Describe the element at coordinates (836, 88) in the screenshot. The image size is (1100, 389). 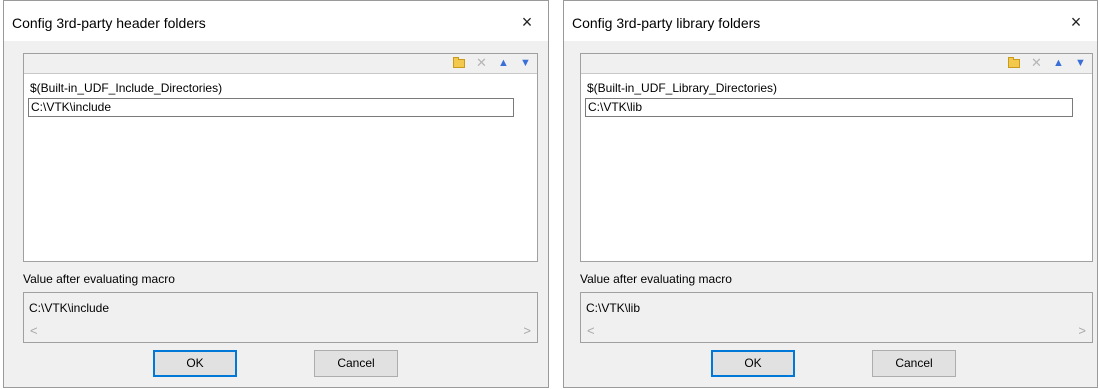
I see `list-item: $(Built-in_UDF_Library_Directories)` at that location.